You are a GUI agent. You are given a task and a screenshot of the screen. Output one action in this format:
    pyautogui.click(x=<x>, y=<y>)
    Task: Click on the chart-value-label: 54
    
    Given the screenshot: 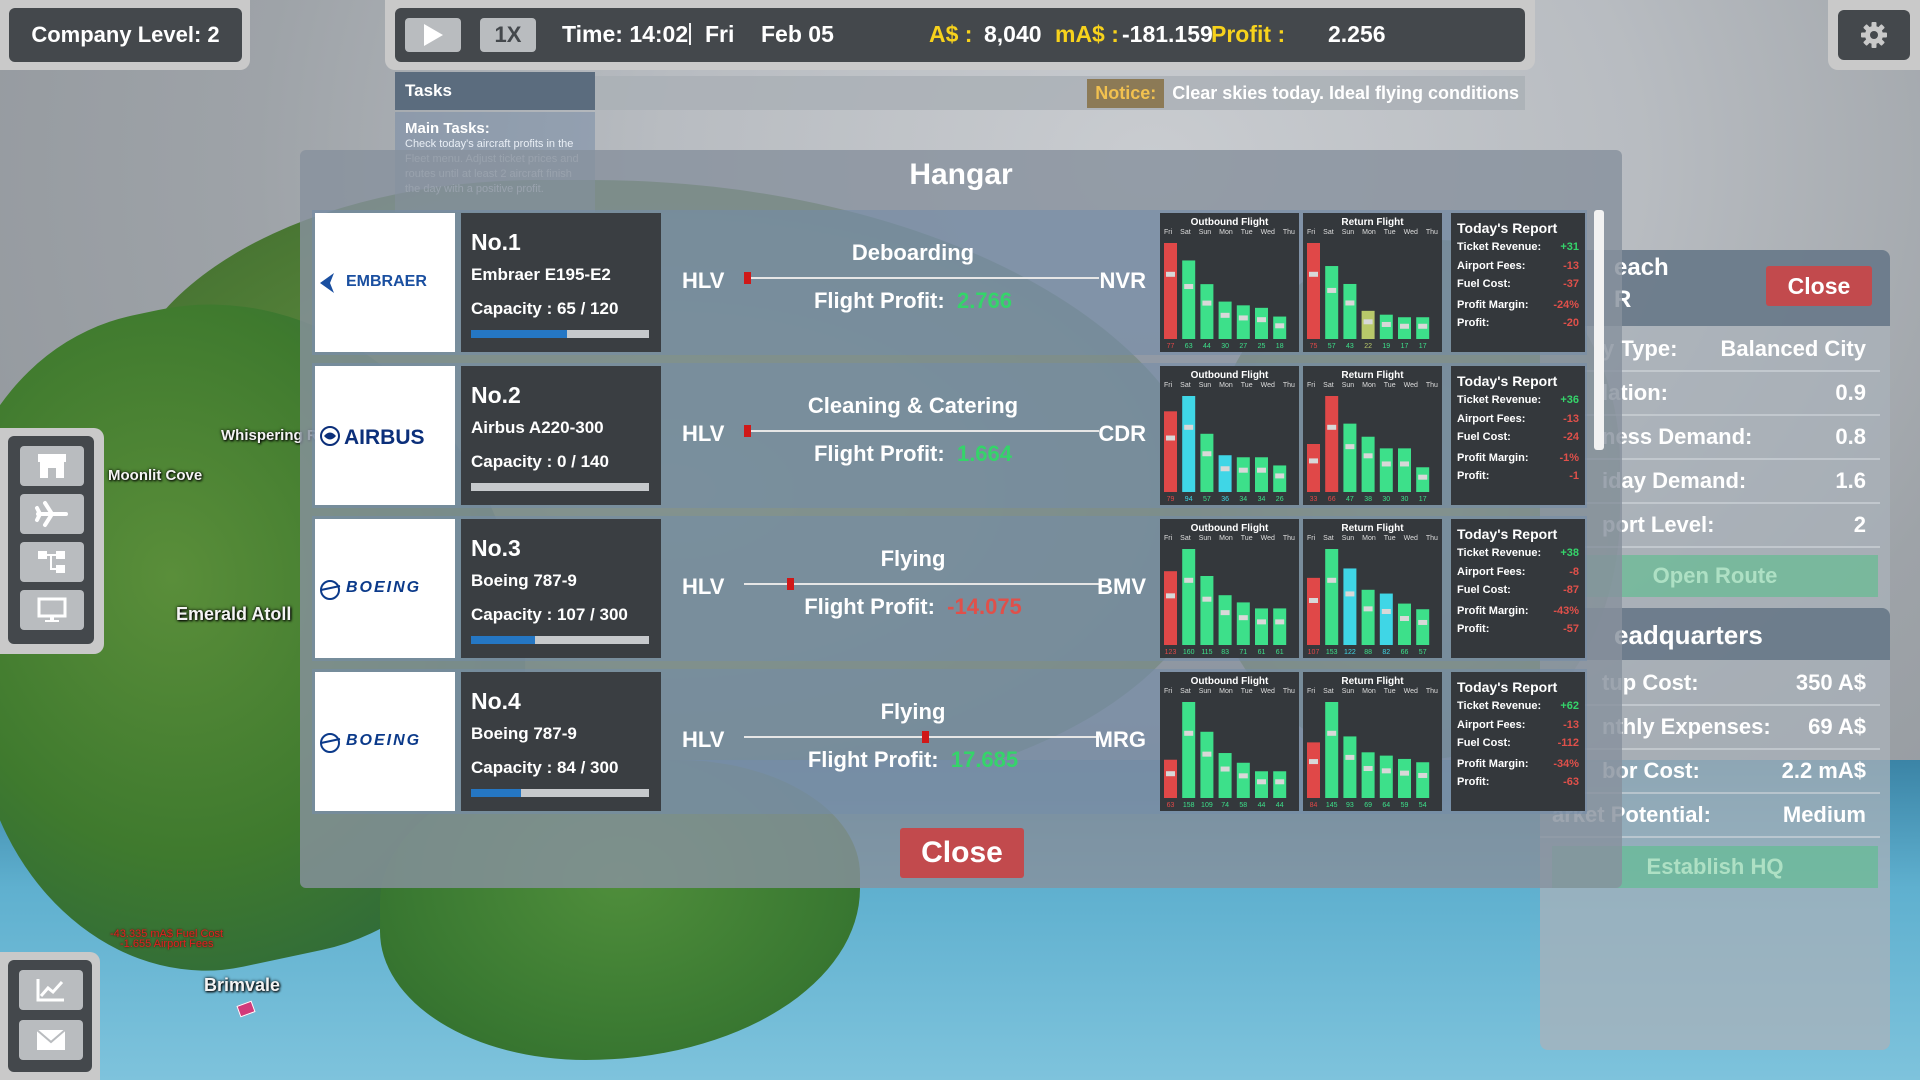 What is the action you would take?
    pyautogui.click(x=1423, y=805)
    